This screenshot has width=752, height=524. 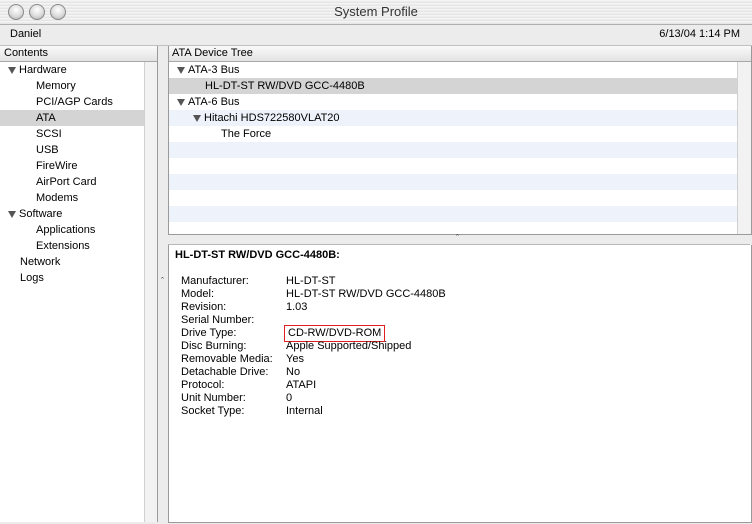 What do you see at coordinates (246, 134) in the screenshot?
I see `device-tree-label: The Force` at bounding box center [246, 134].